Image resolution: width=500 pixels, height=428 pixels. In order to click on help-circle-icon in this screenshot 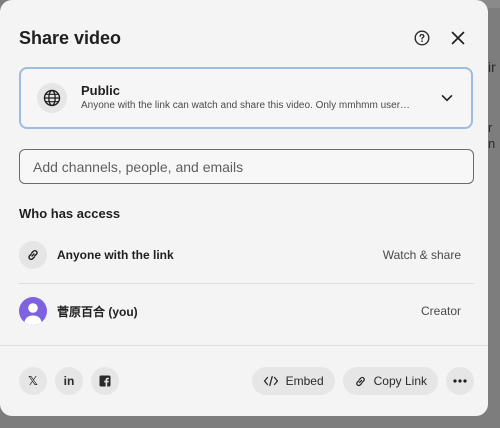, I will do `click(422, 38)`.